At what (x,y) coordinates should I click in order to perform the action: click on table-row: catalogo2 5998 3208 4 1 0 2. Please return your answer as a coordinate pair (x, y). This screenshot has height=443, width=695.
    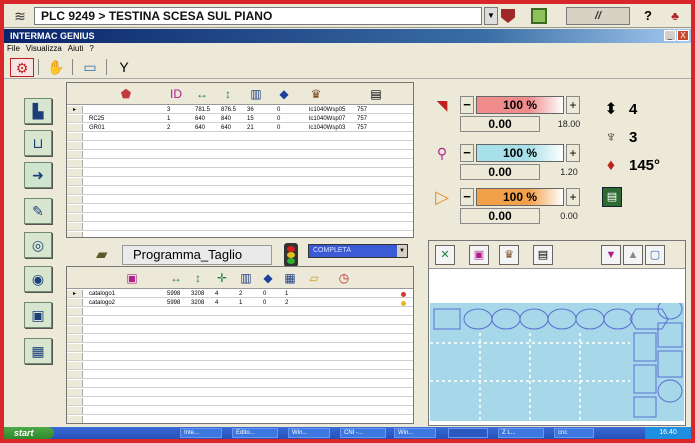
    Looking at the image, I should click on (240, 303).